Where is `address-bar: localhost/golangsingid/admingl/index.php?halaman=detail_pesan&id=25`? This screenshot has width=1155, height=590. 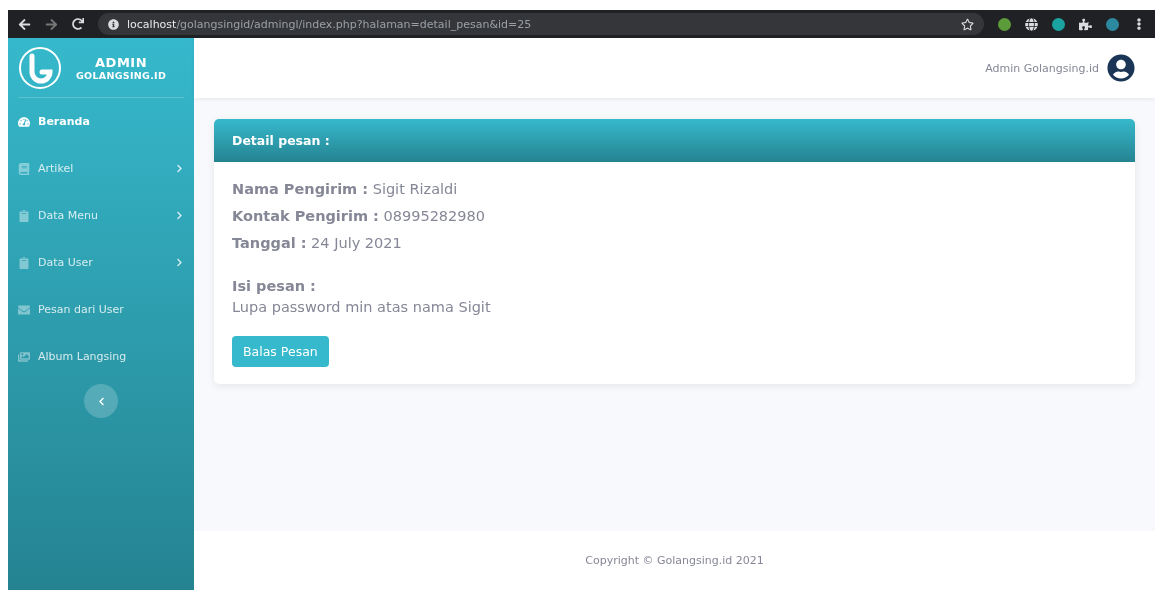 address-bar: localhost/golangsingid/admingl/index.php?halaman=detail_pesan&id=25 is located at coordinates (541, 24).